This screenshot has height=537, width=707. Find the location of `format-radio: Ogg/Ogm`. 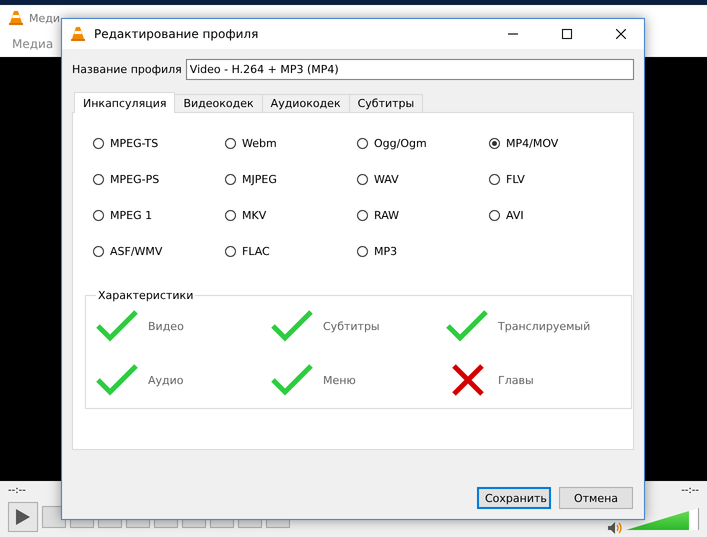

format-radio: Ogg/Ogm is located at coordinates (423, 143).